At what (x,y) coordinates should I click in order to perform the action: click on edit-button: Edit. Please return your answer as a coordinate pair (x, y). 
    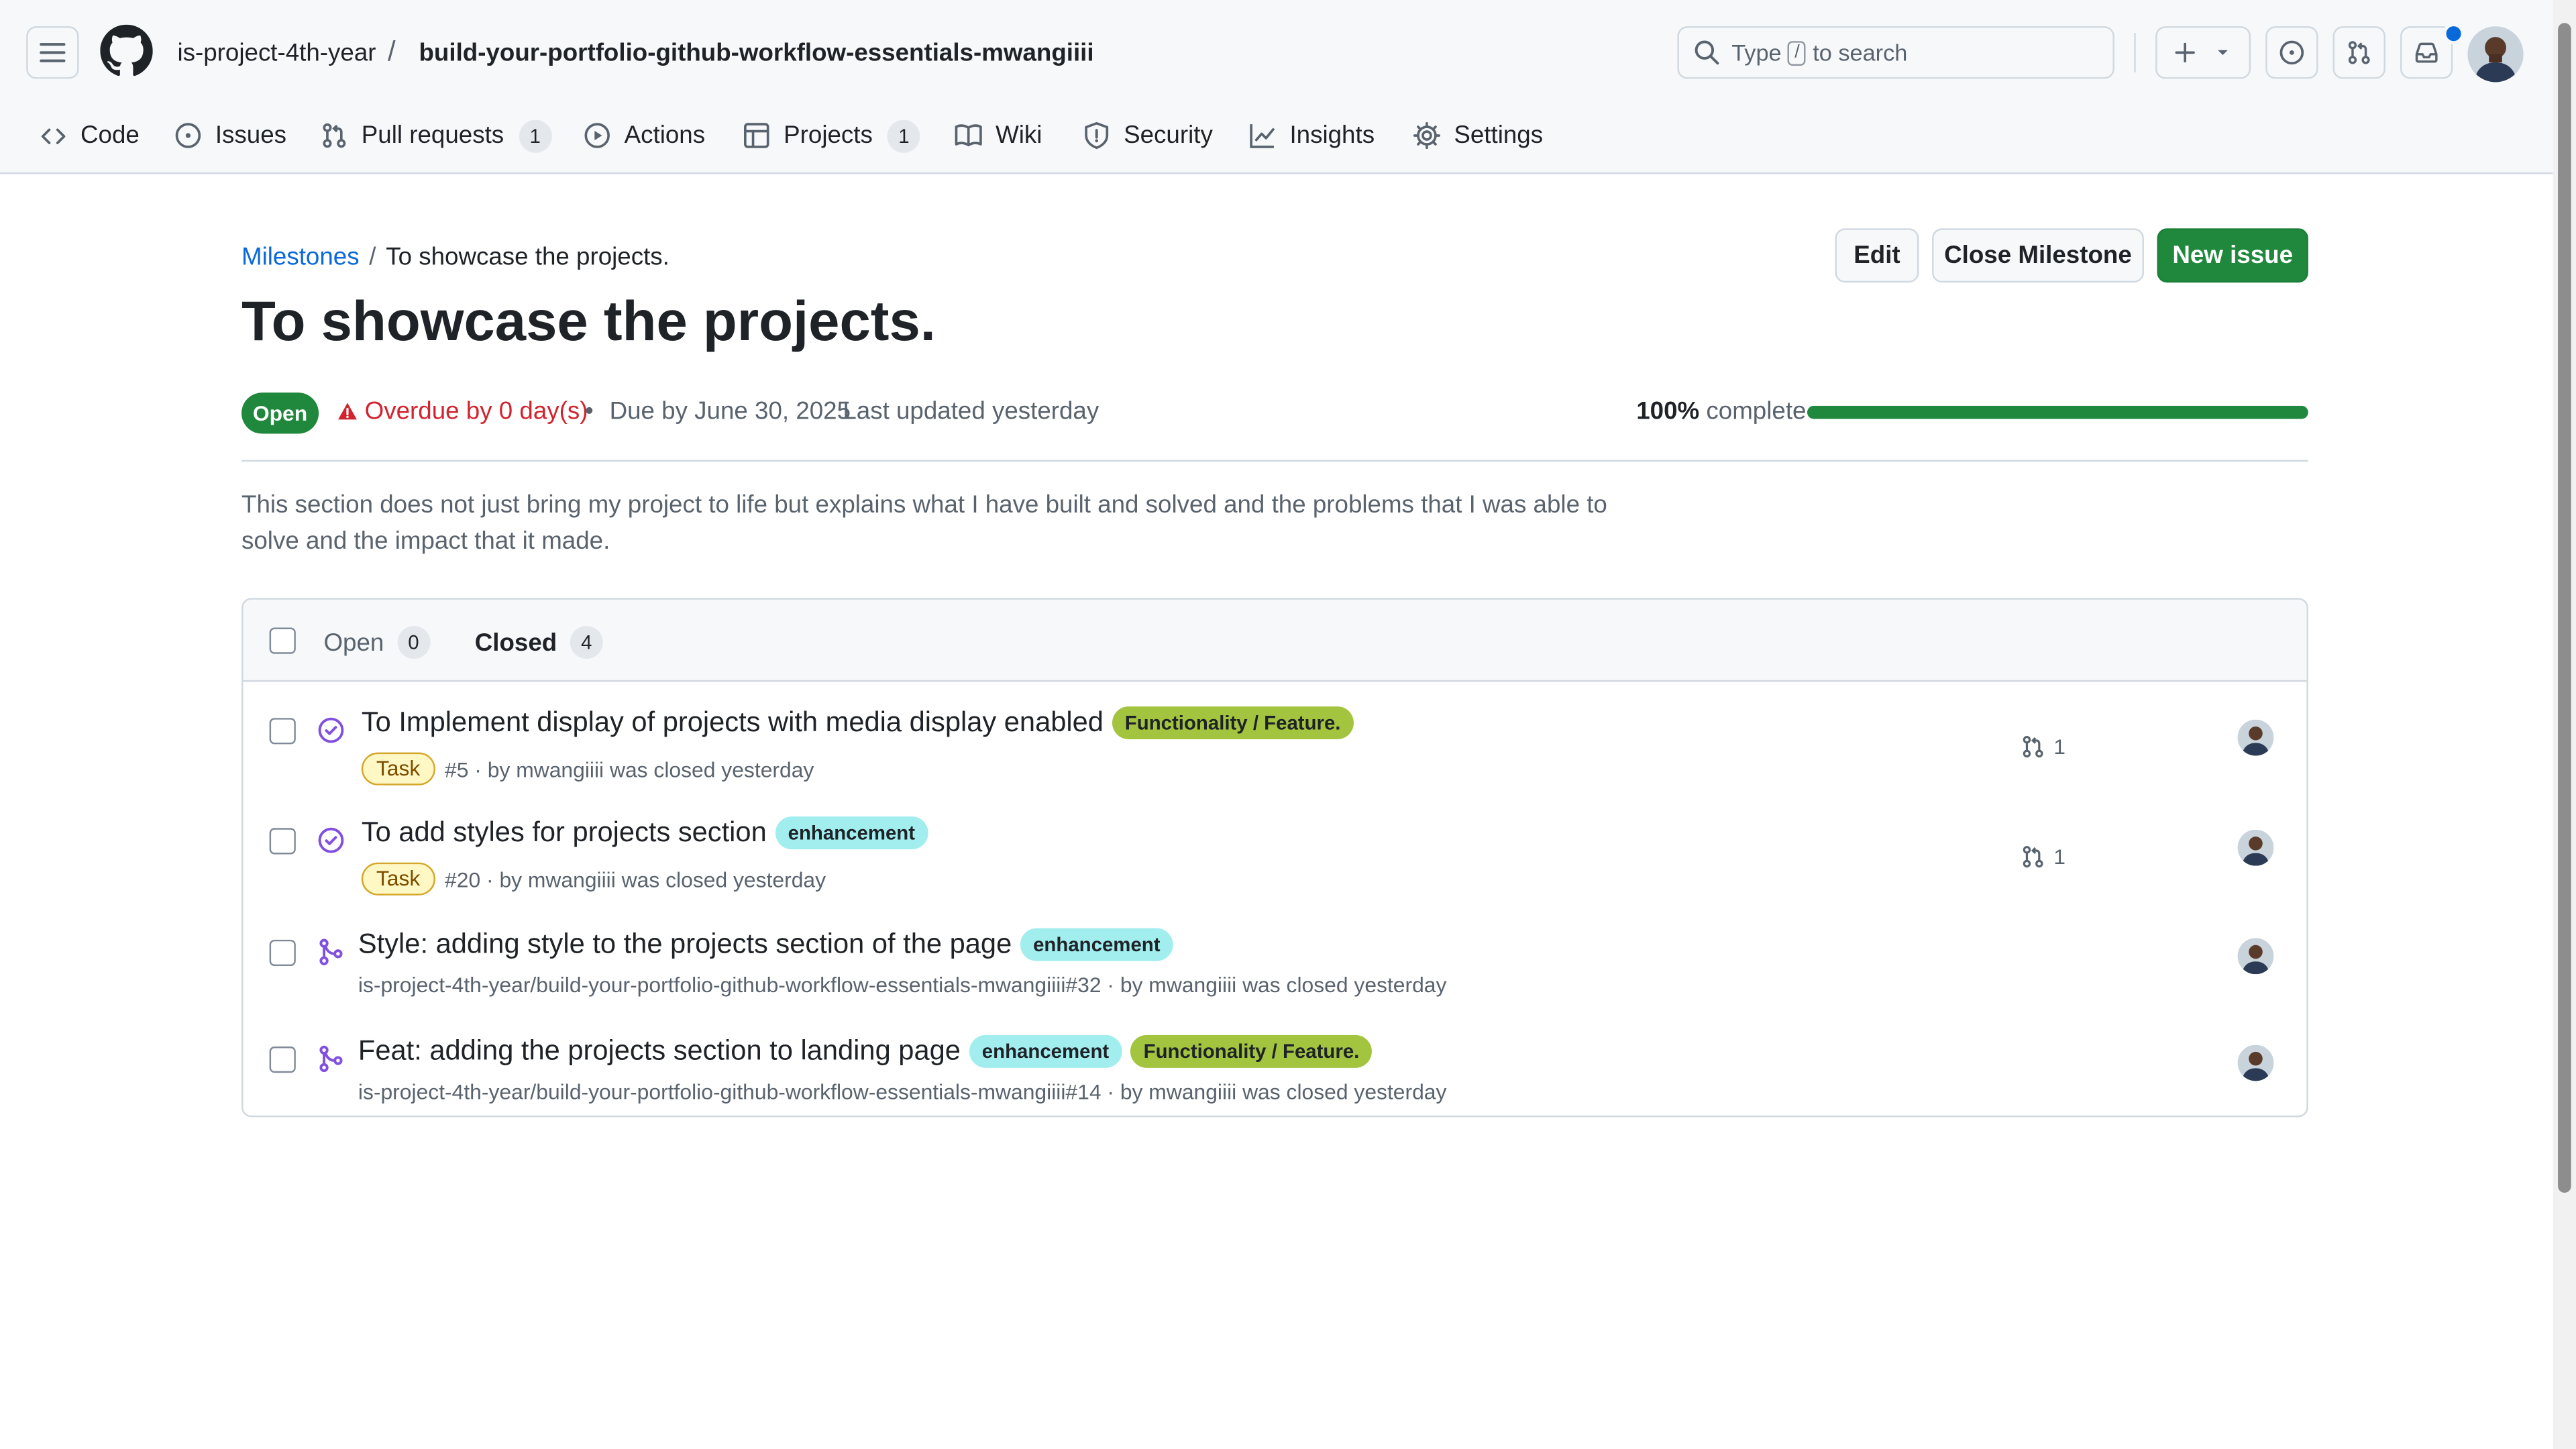
    Looking at the image, I should click on (1877, 255).